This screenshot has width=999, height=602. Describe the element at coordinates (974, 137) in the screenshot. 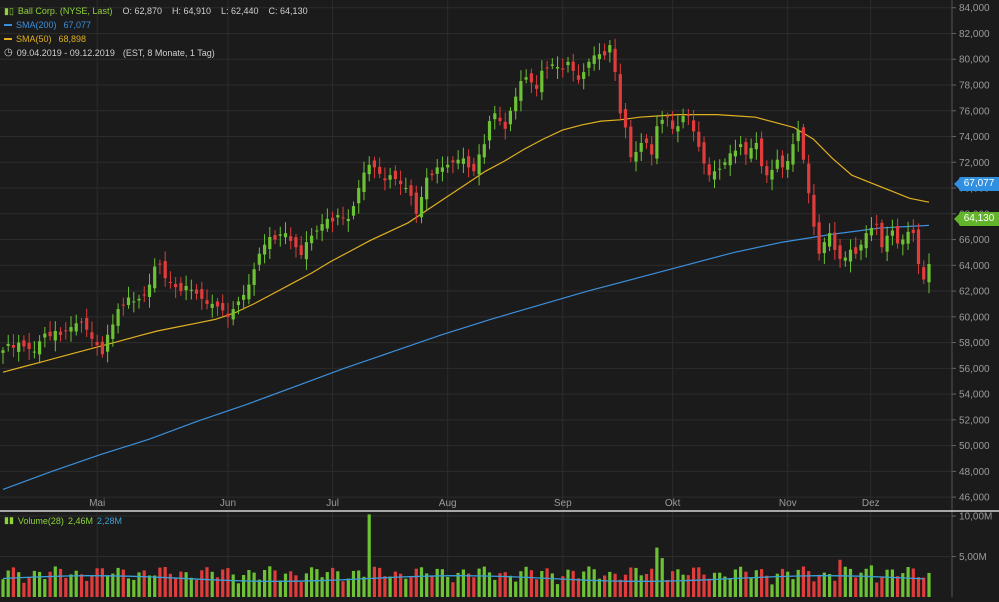

I see `y-tick-label: 74,000` at that location.